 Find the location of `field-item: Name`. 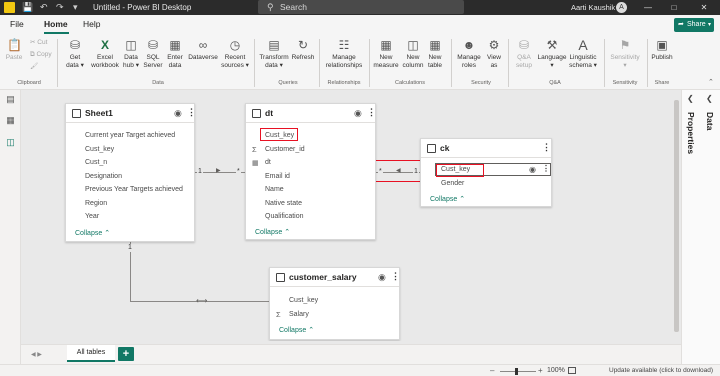

field-item: Name is located at coordinates (274, 189).